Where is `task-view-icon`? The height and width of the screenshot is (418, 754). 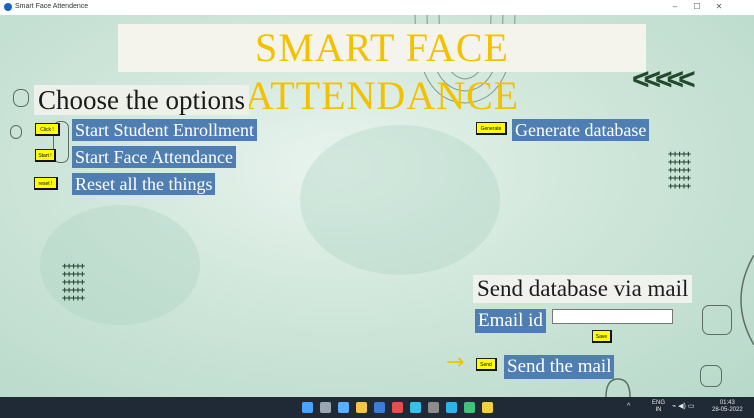 task-view-icon is located at coordinates (343, 407).